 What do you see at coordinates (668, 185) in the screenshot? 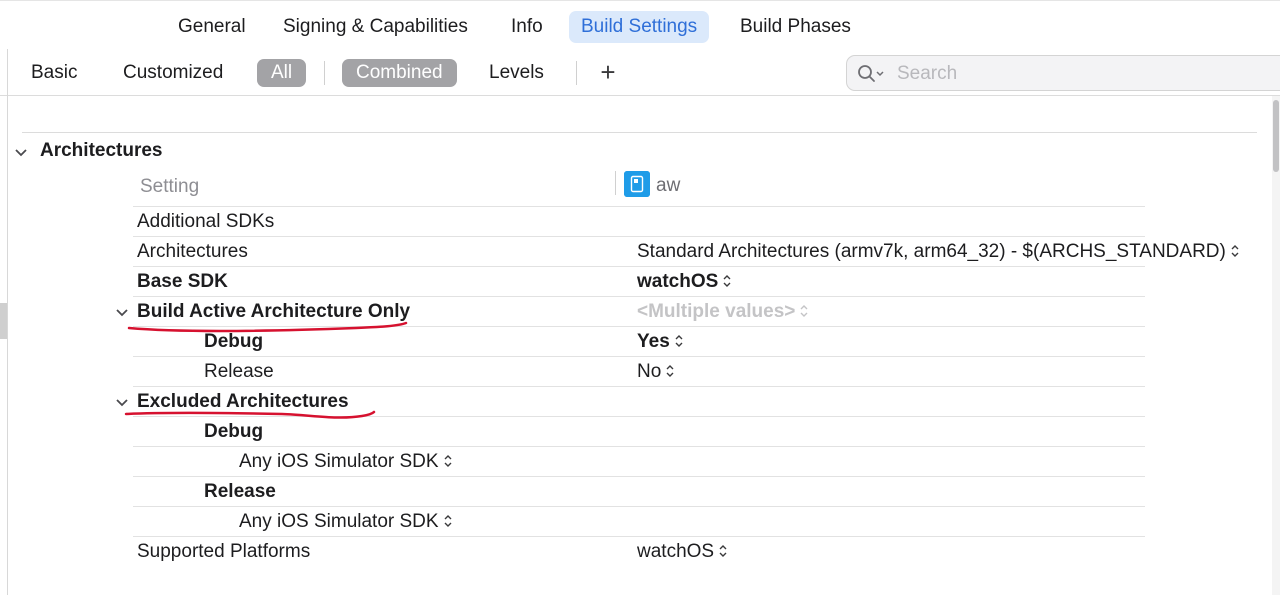
I see `target-name: aw` at bounding box center [668, 185].